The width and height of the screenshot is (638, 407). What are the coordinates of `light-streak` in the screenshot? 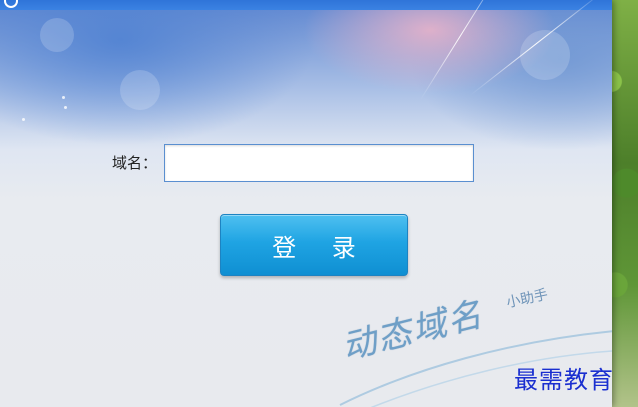 It's located at (459, 50).